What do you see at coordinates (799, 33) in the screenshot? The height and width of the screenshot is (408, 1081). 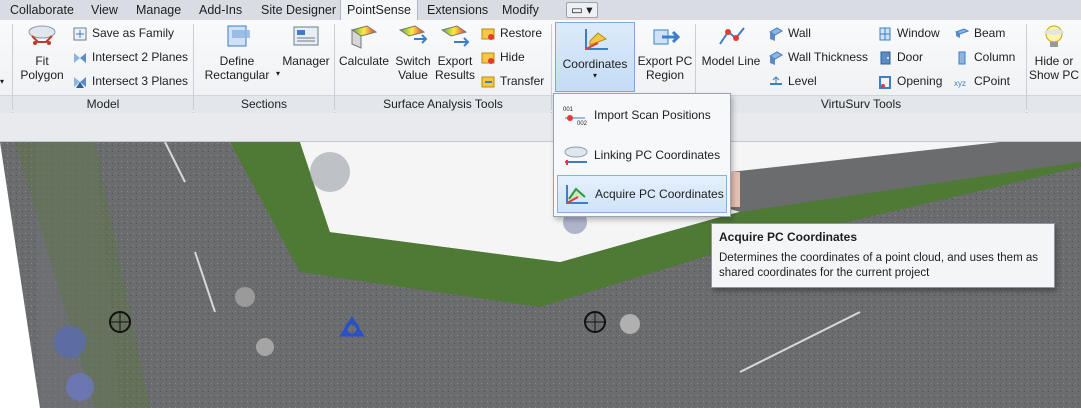 I see `wall-label: Wall` at bounding box center [799, 33].